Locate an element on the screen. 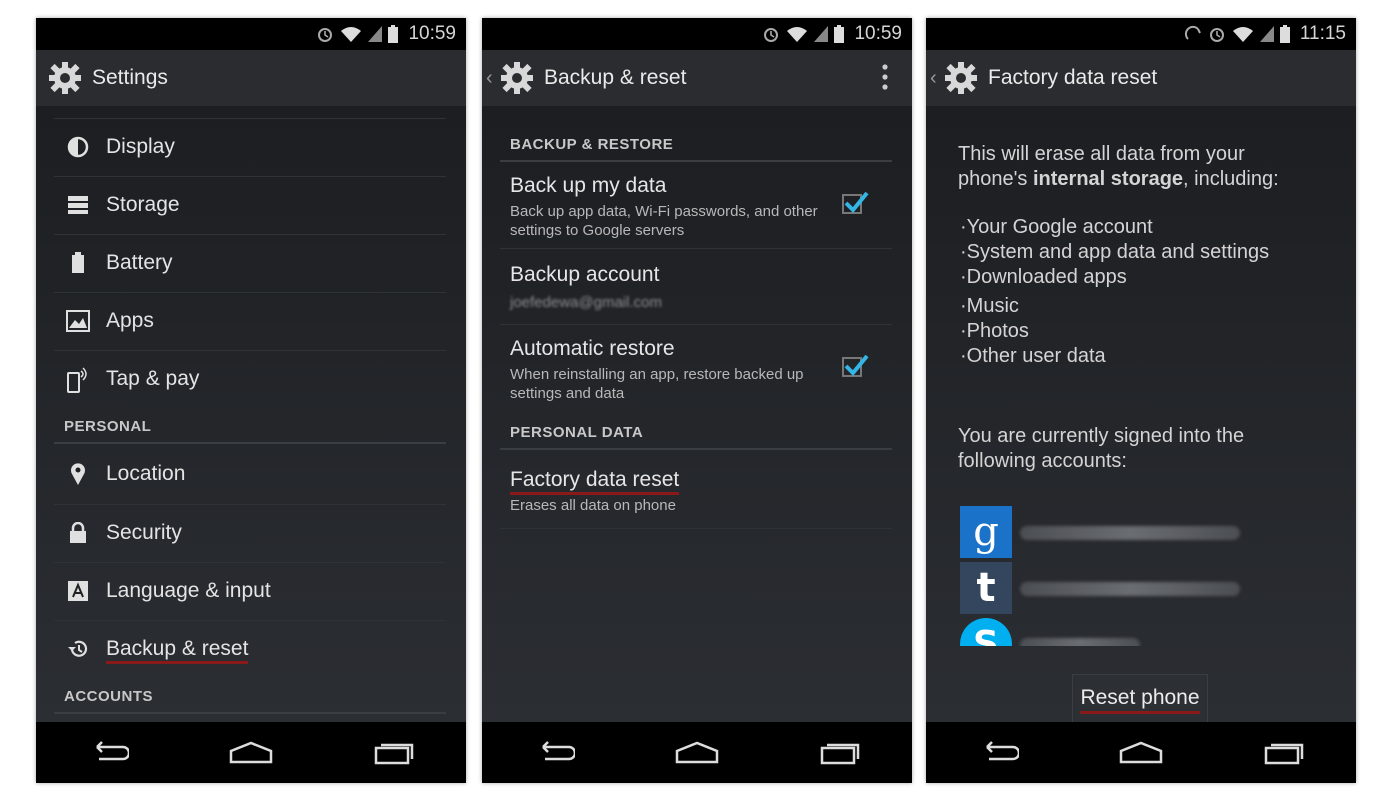  google-glyph: g is located at coordinates (986, 532).